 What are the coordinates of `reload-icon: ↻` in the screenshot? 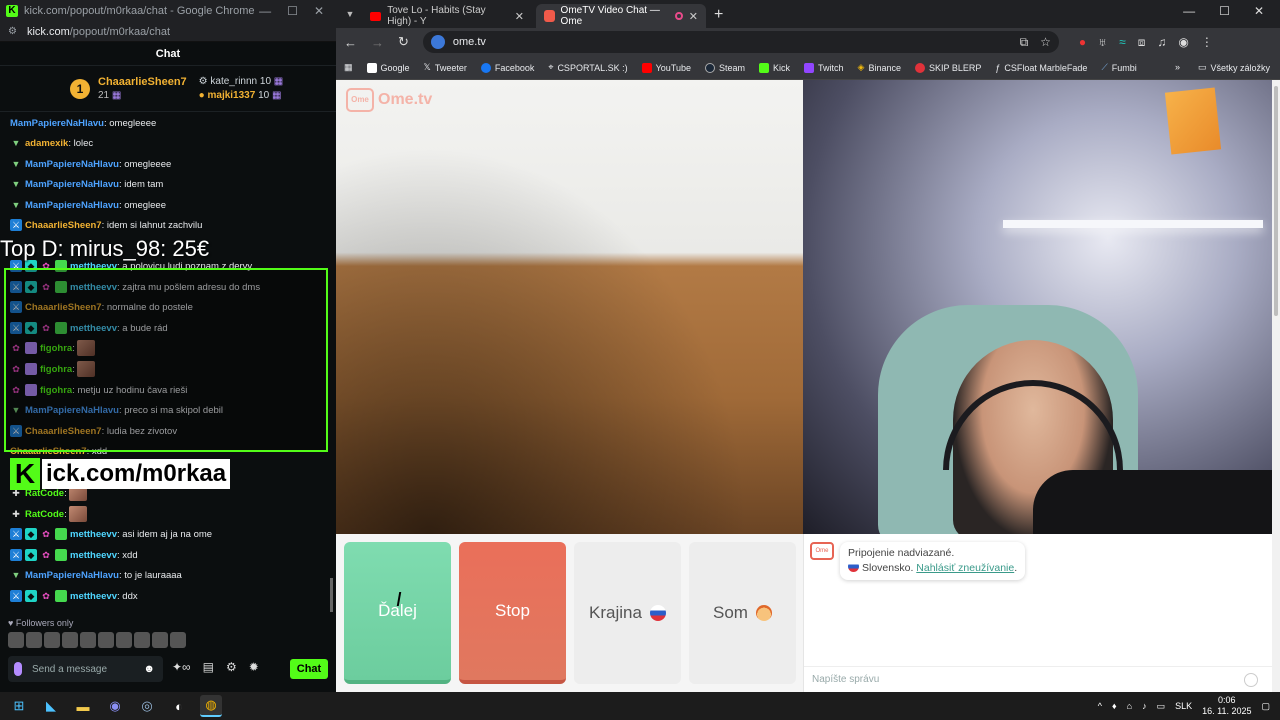 It's located at (403, 42).